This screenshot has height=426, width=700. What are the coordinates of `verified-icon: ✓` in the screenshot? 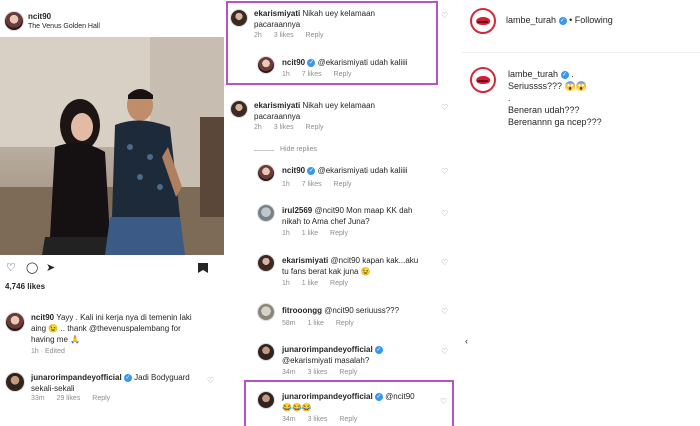 It's located at (378, 396).